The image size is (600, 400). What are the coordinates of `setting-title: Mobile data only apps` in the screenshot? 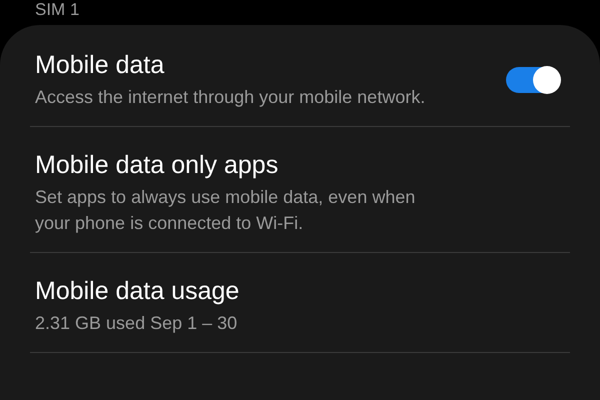 It's located at (157, 165).